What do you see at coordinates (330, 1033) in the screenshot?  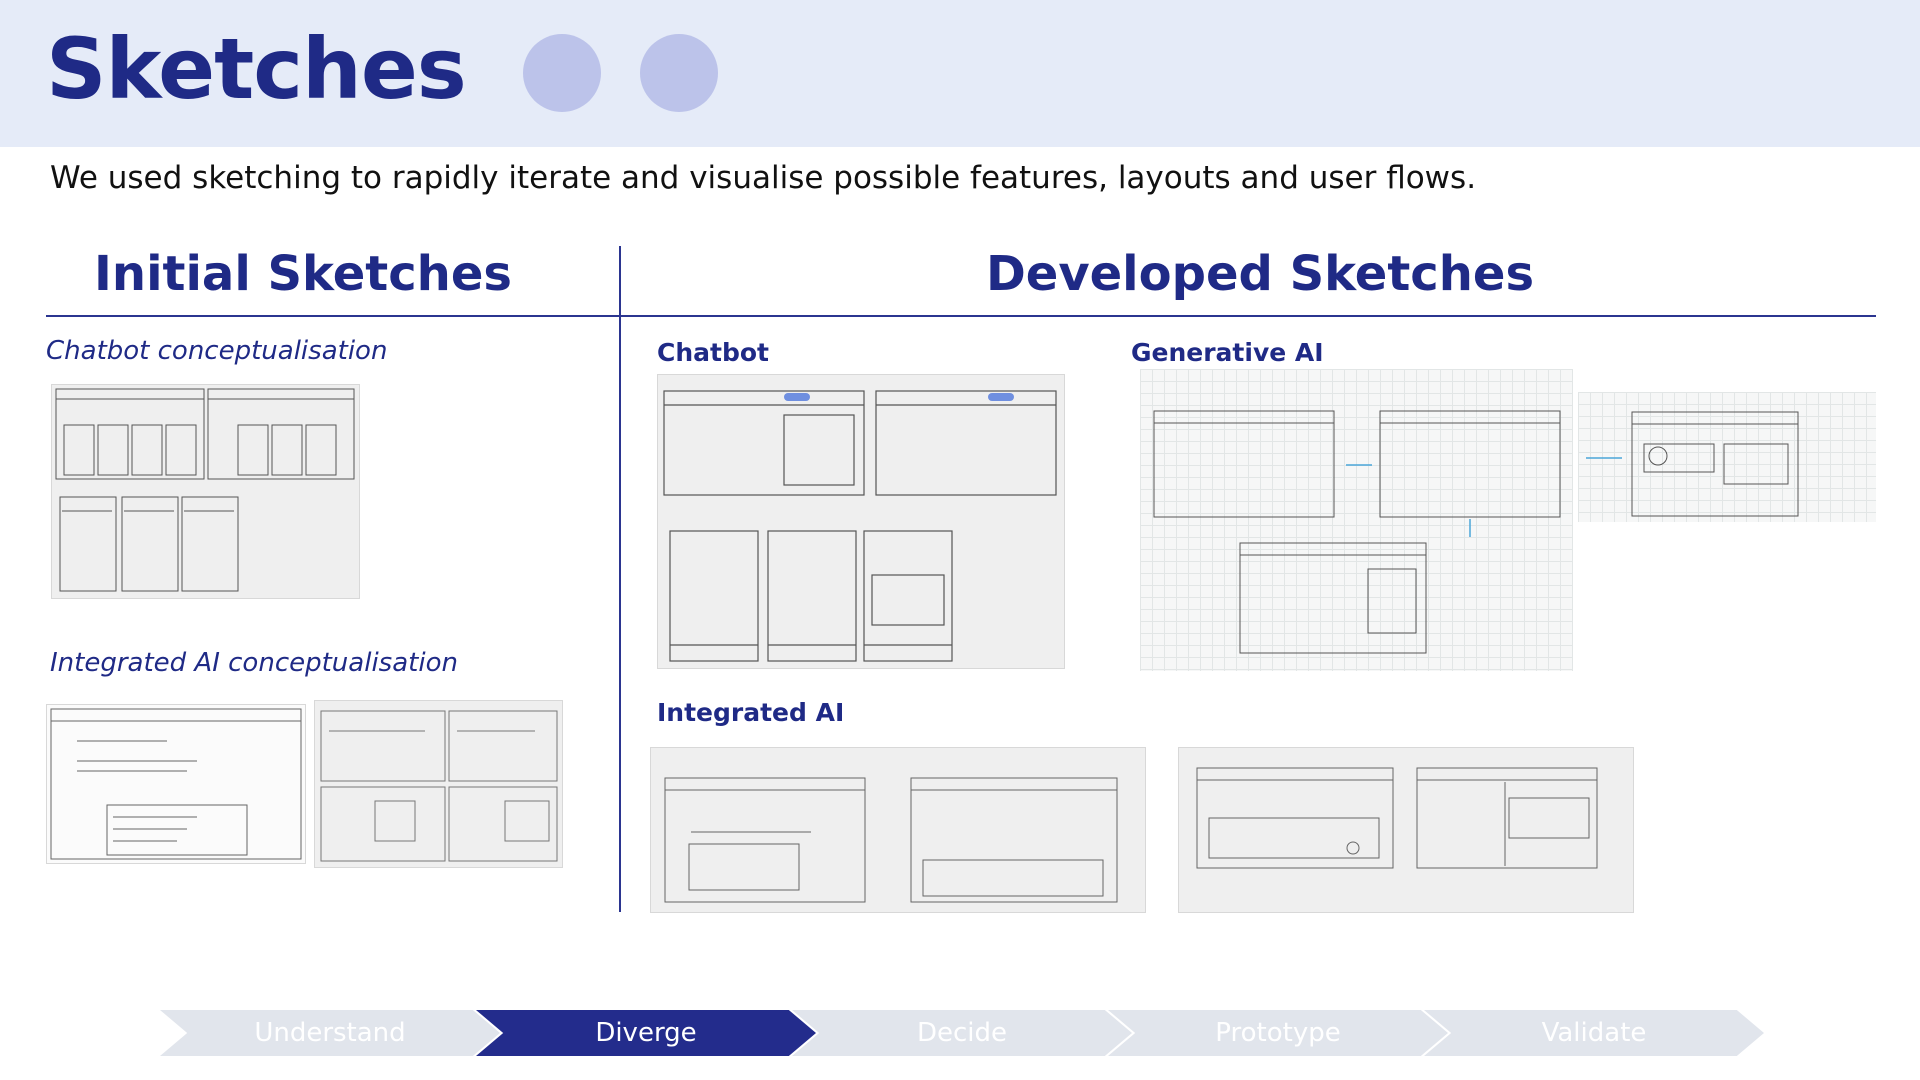 I see `step-understand: Understand` at bounding box center [330, 1033].